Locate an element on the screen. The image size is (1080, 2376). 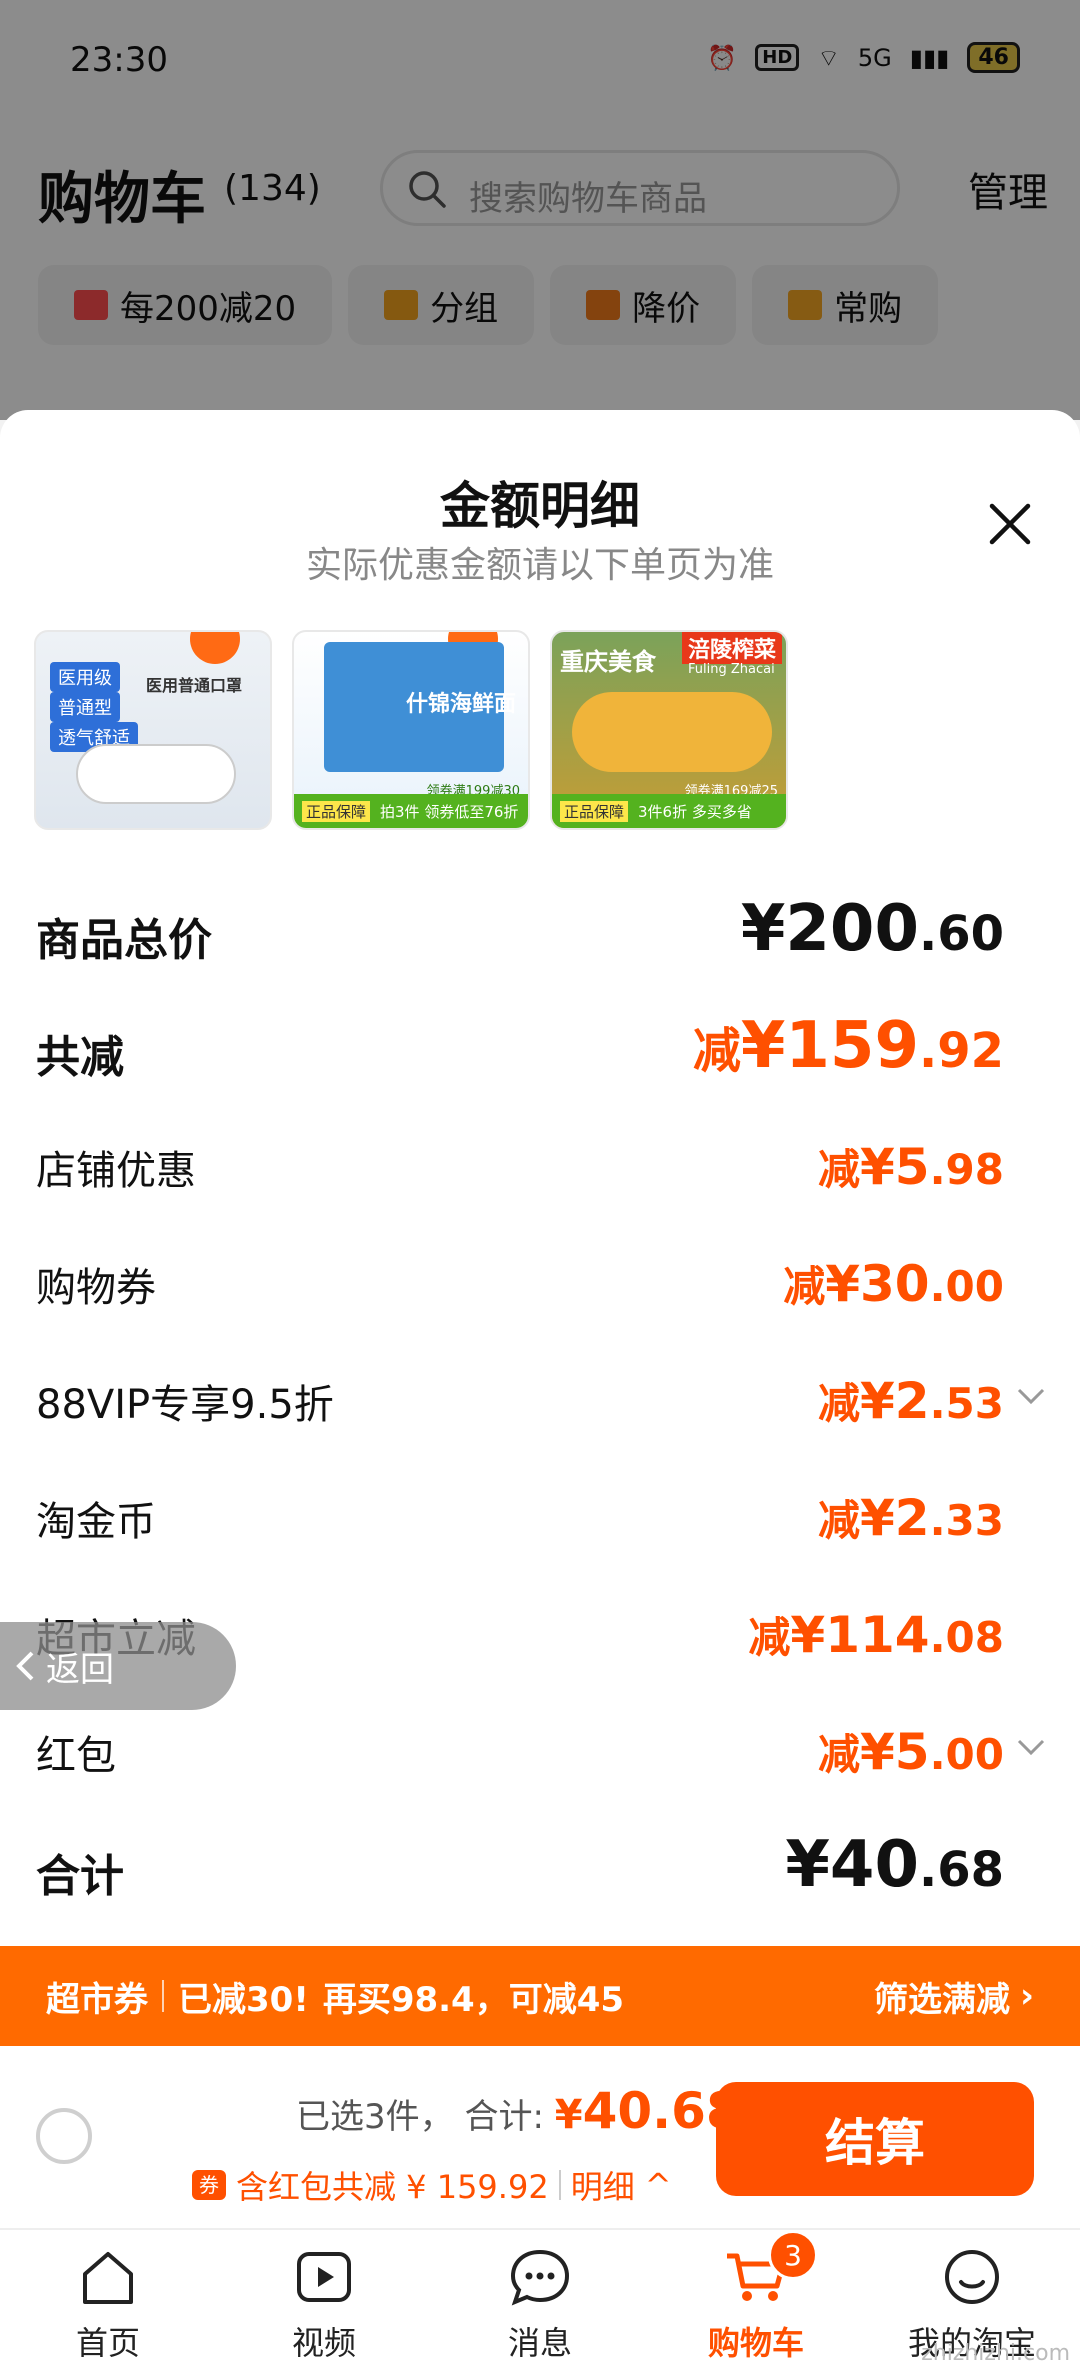
tab-video: 视频 is located at coordinates (324, 2303).